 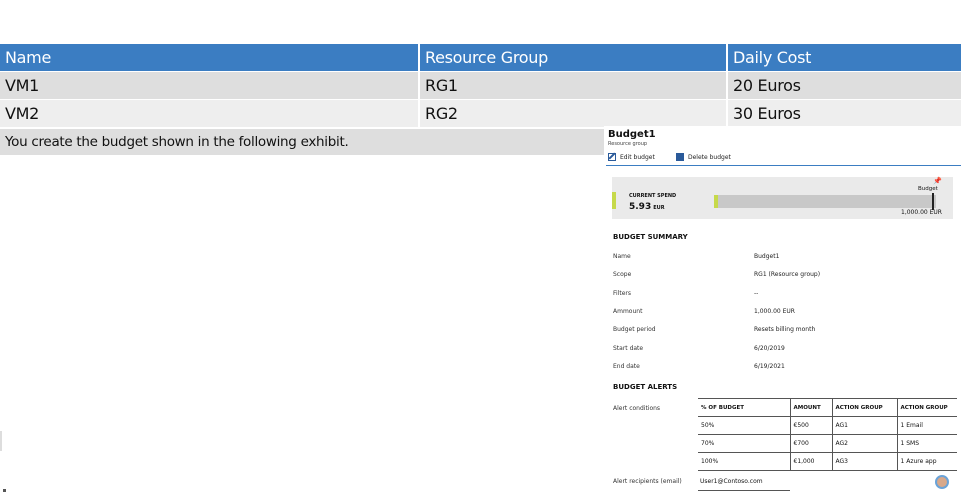 What do you see at coordinates (927, 425) in the screenshot?
I see `alert-action-type: 1 Email` at bounding box center [927, 425].